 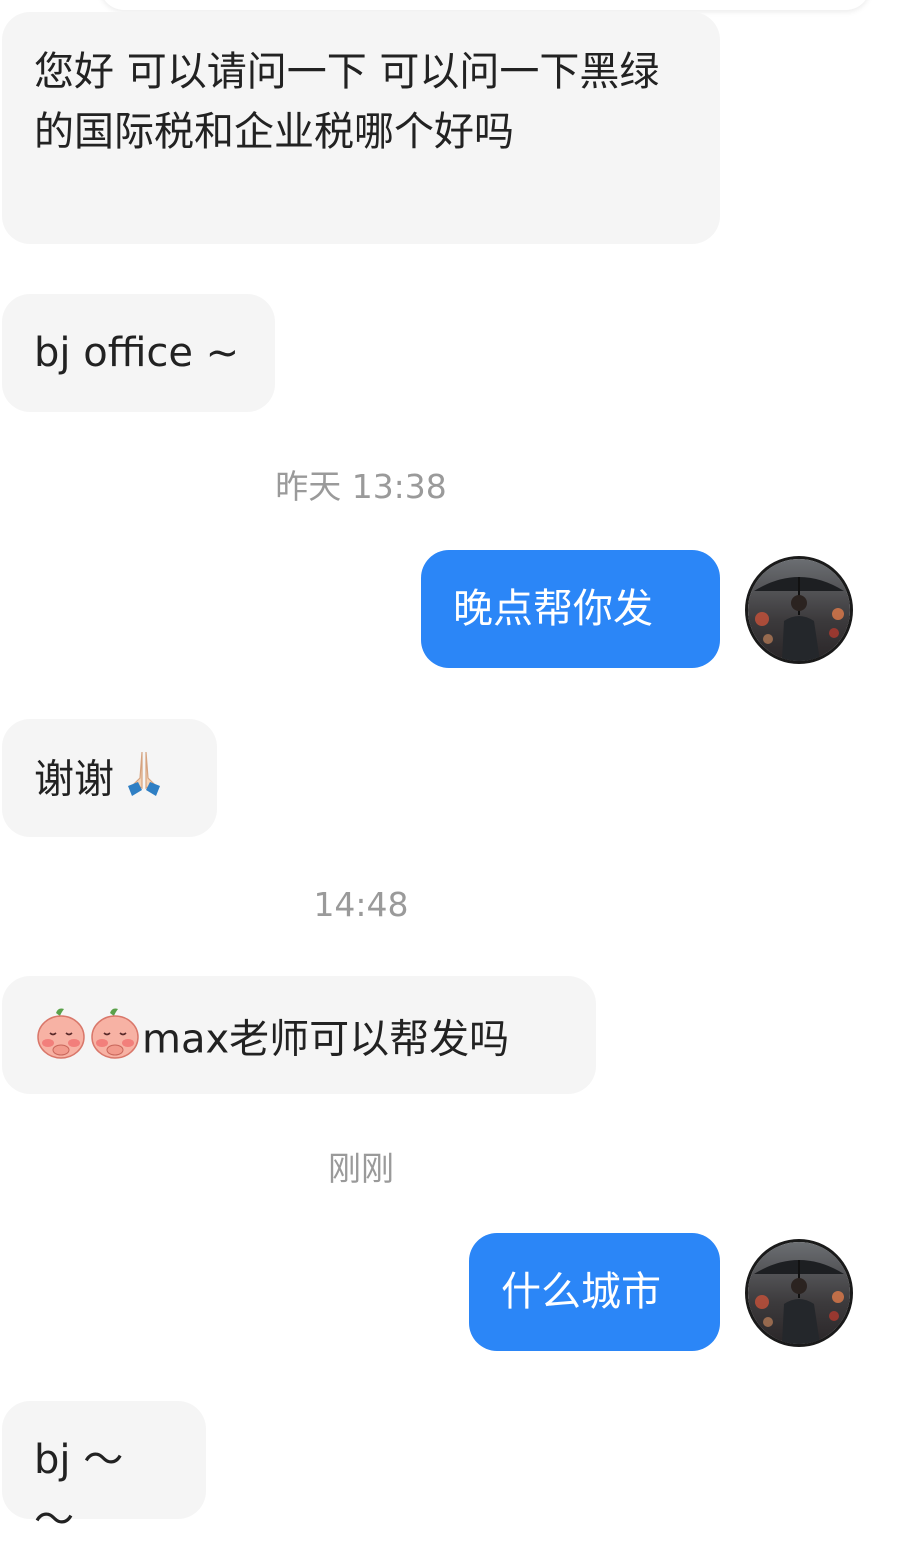 What do you see at coordinates (553, 609) in the screenshot?
I see `message-text: 晚点帮你发` at bounding box center [553, 609].